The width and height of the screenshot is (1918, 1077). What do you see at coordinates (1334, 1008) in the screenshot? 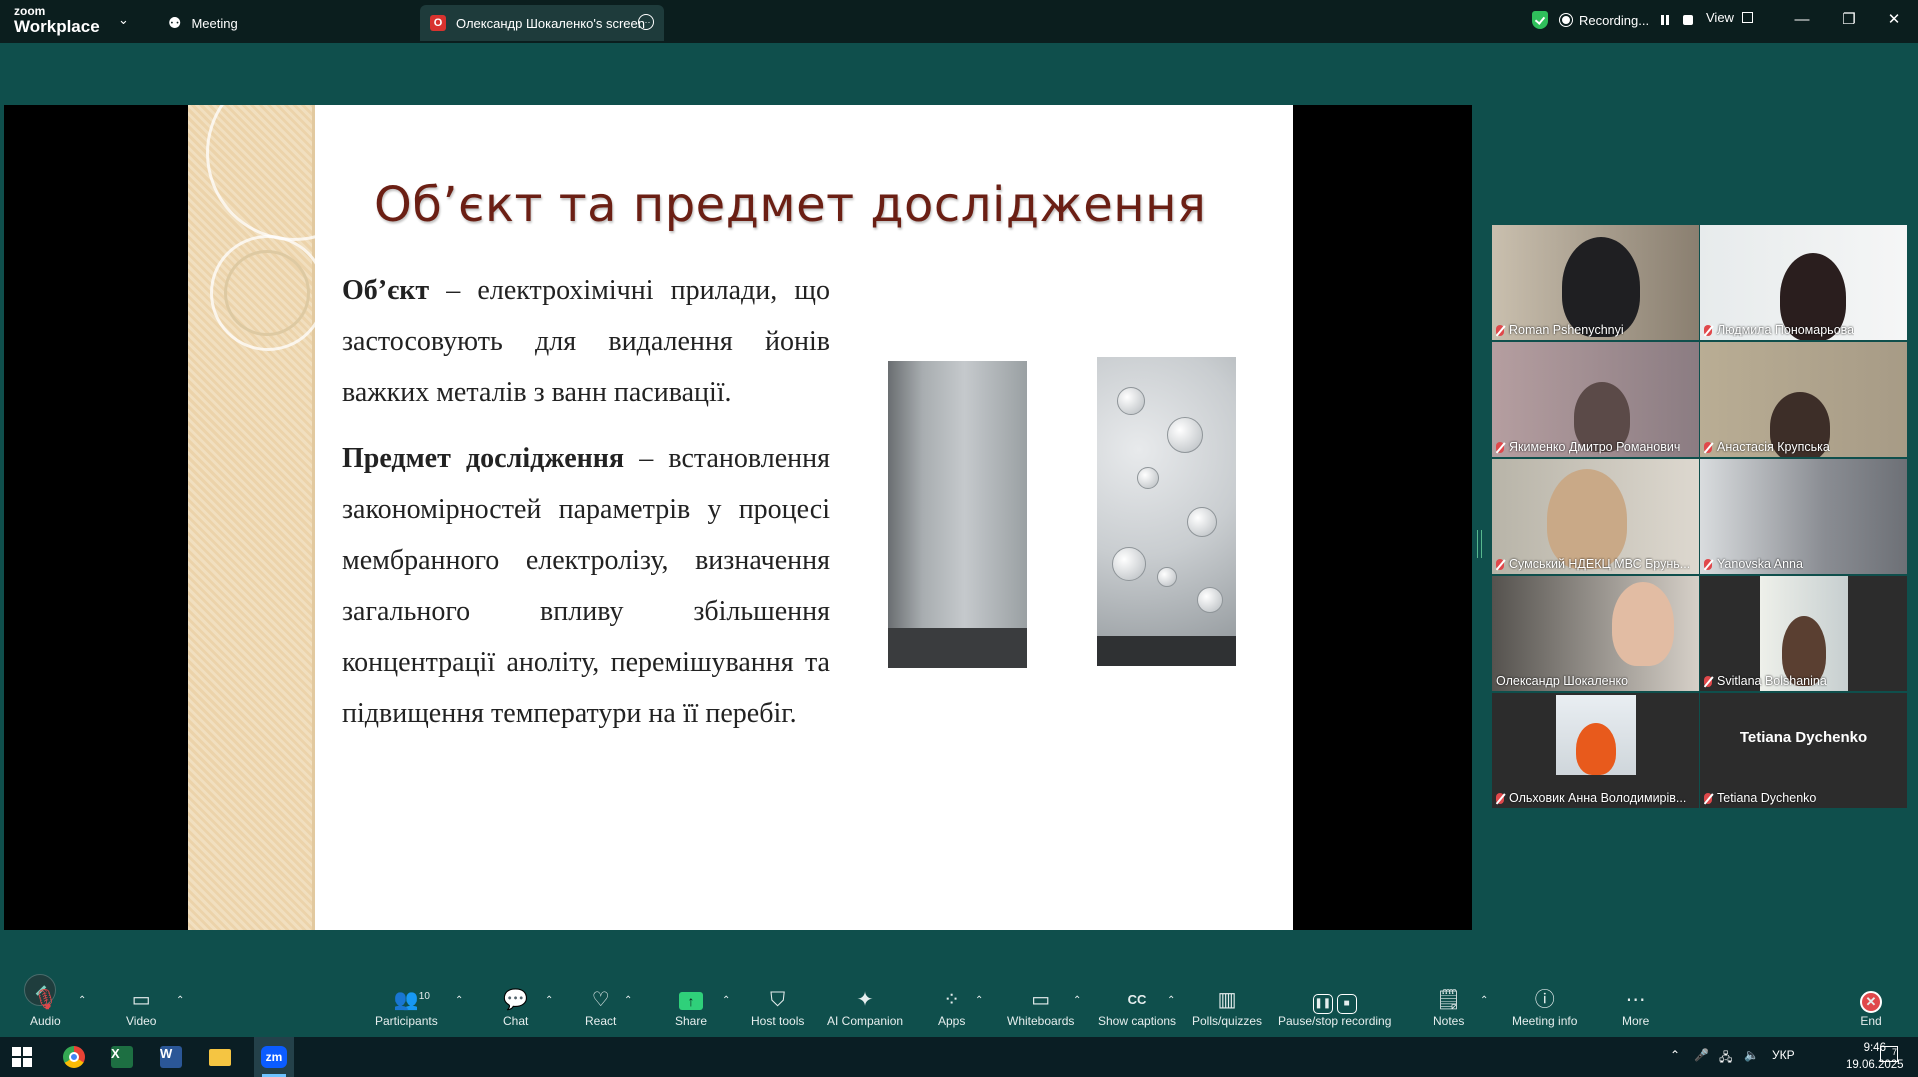
I see `pause-stop-recording-button: ❚❚ ■ Pause/stop recording` at bounding box center [1334, 1008].